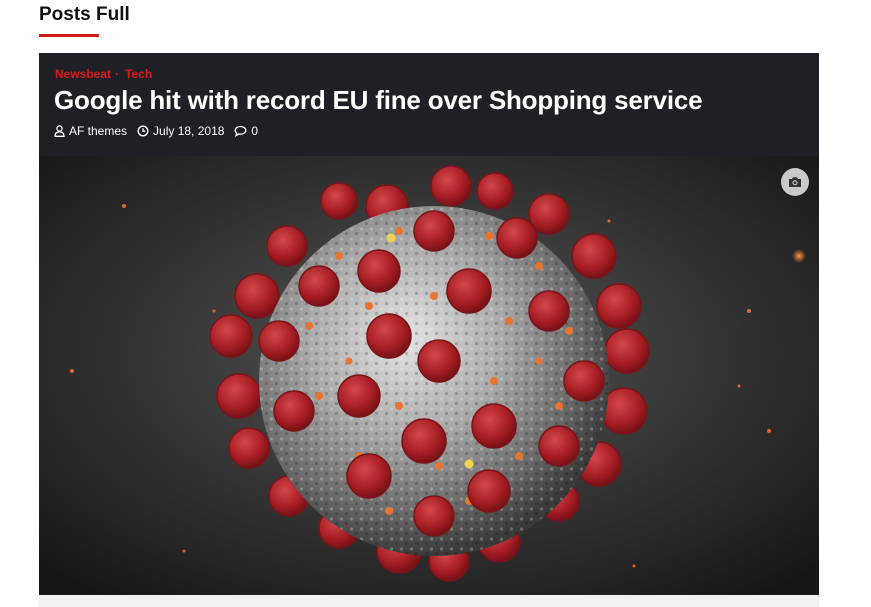 This screenshot has width=871, height=607. Describe the element at coordinates (143, 131) in the screenshot. I see `clock-icon` at that location.